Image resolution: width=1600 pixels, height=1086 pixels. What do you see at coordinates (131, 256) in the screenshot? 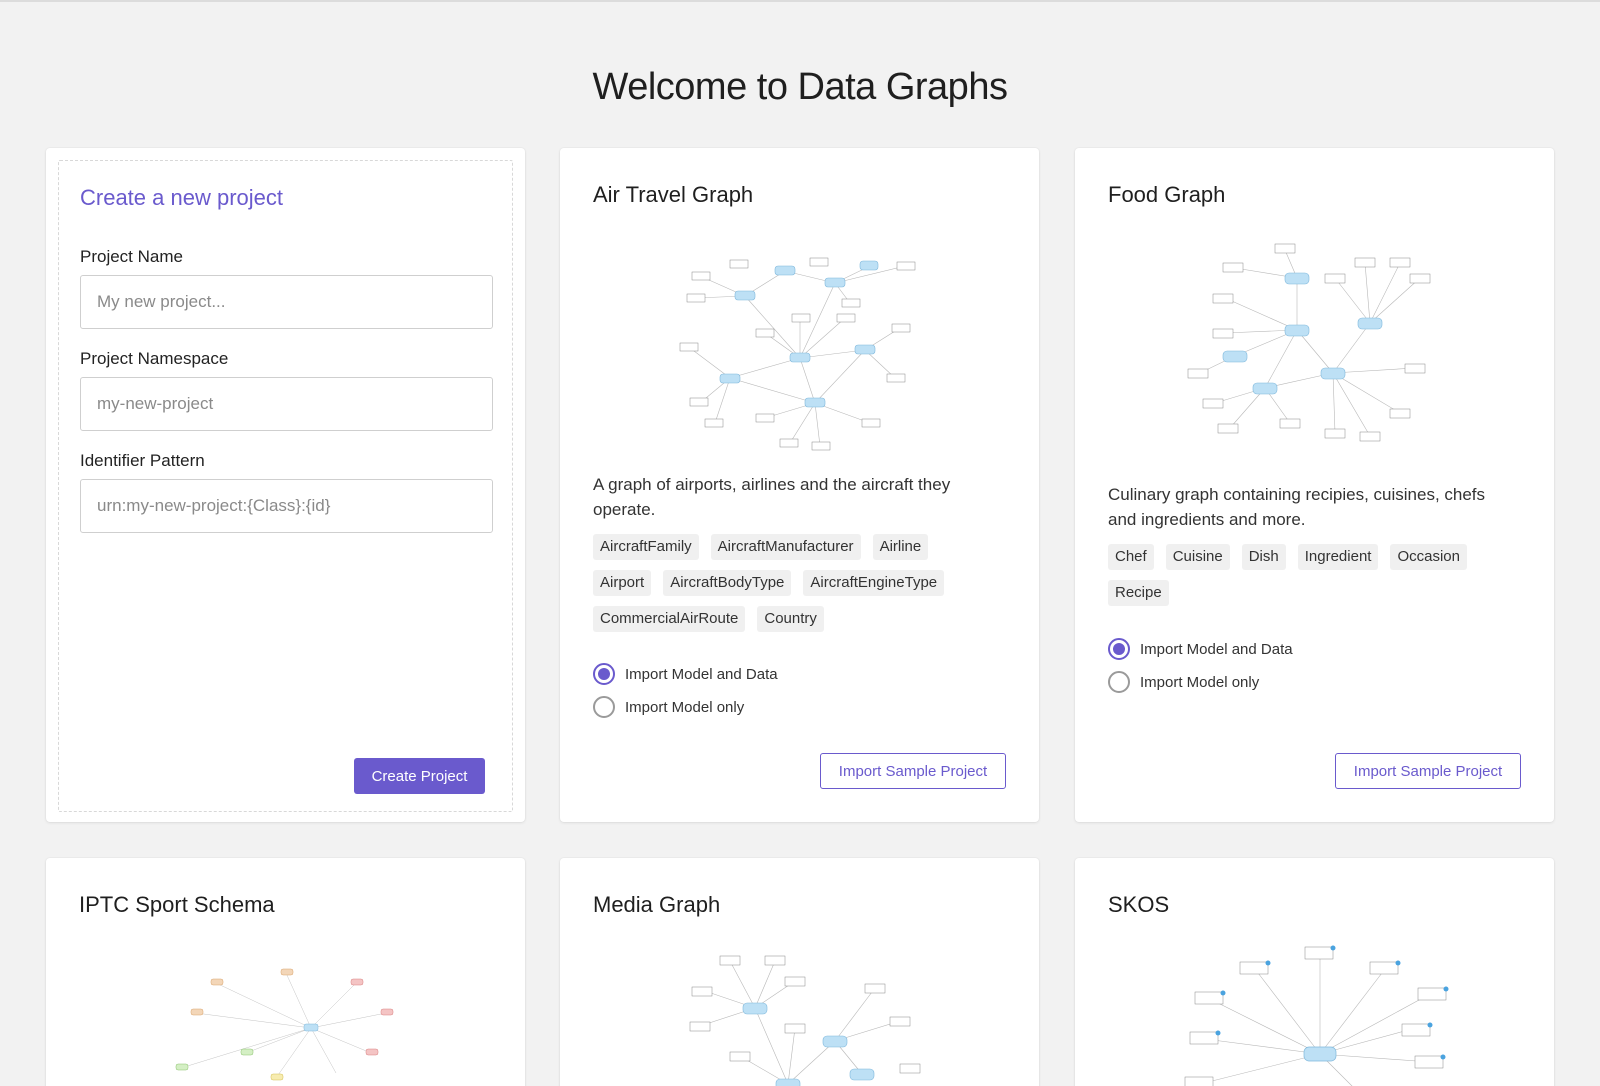
I see `project-name-label: Project Name` at bounding box center [131, 256].